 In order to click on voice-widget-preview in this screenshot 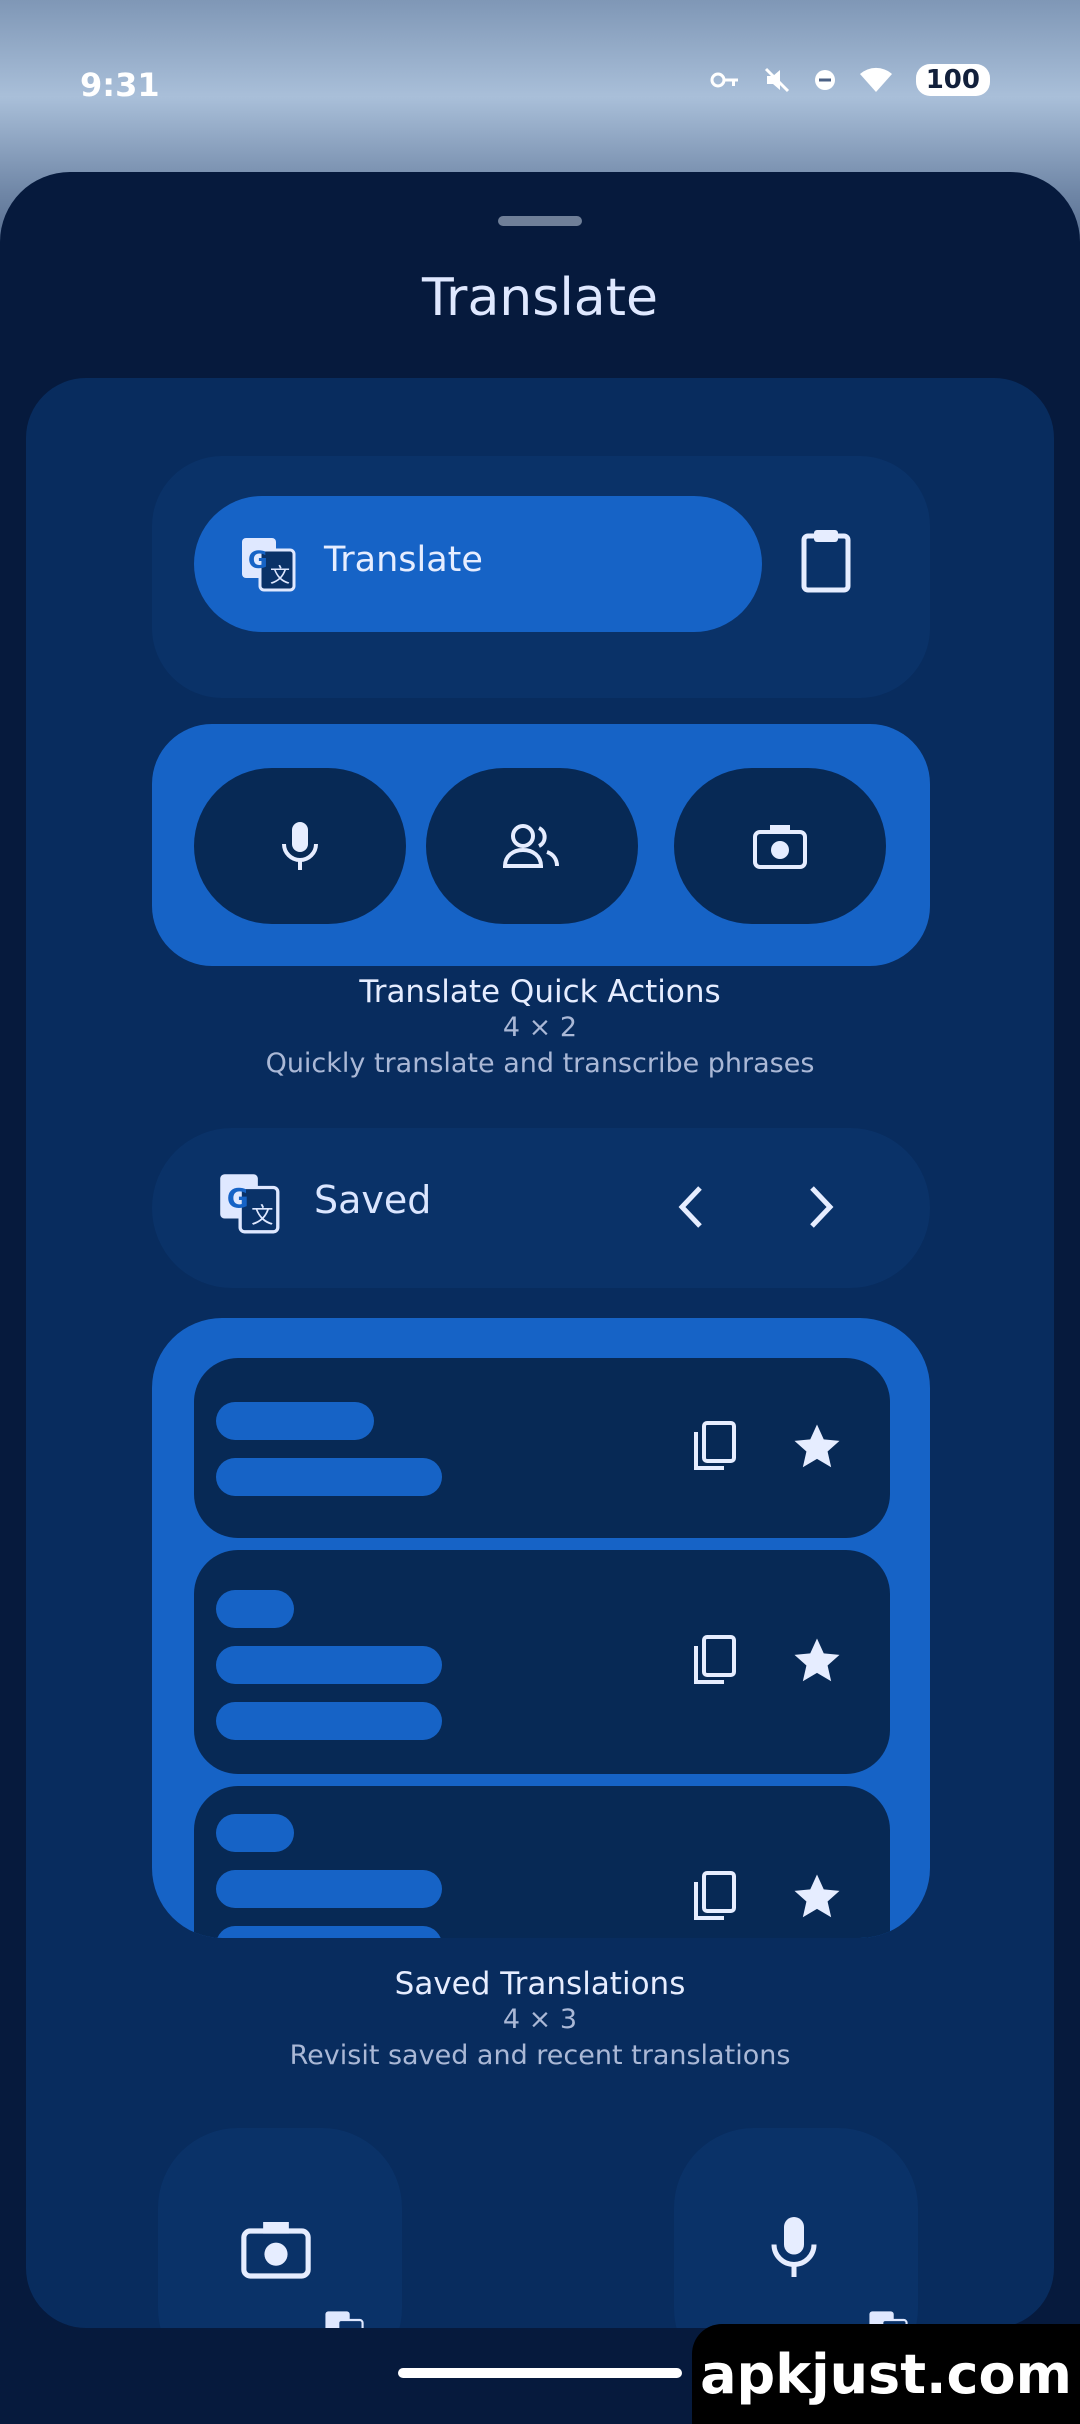, I will do `click(796, 2228)`.